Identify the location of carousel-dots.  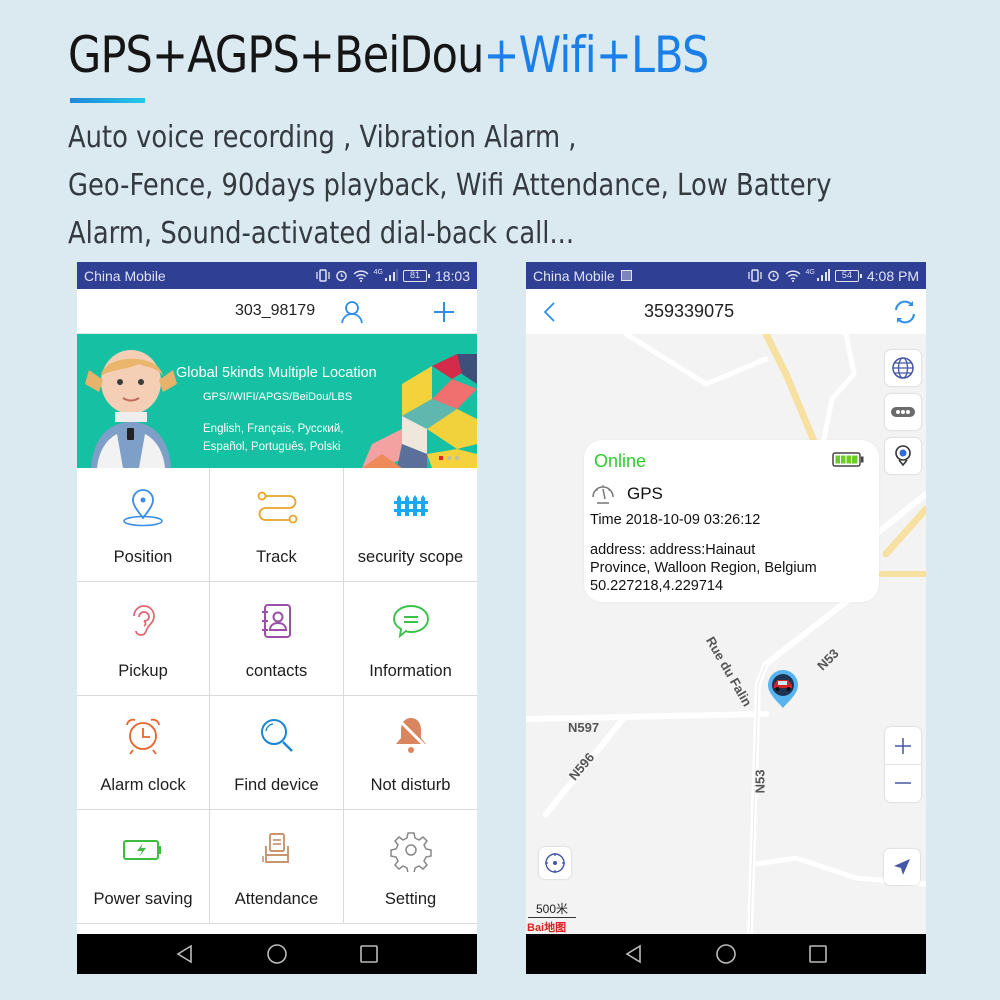
(449, 458).